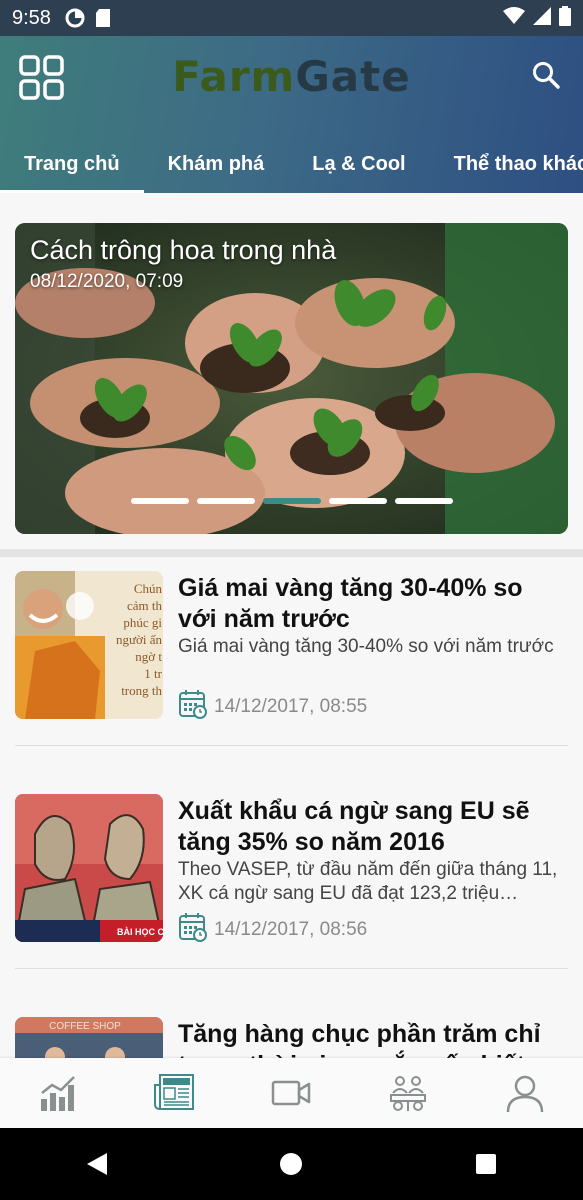 This screenshot has width=583, height=1200. What do you see at coordinates (216, 164) in the screenshot?
I see `tab-kham-pha: Khám phá` at bounding box center [216, 164].